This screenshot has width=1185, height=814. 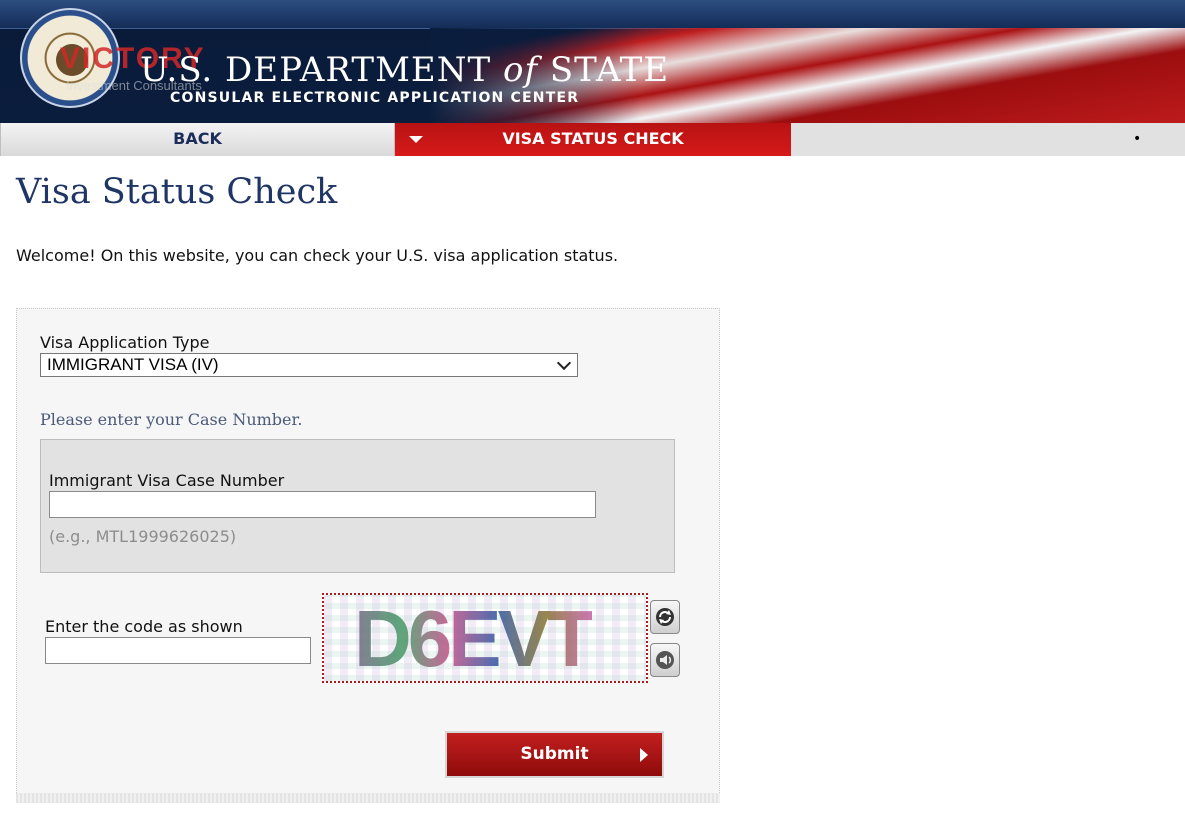 I want to click on submit-button: Submit, so click(x=554, y=754).